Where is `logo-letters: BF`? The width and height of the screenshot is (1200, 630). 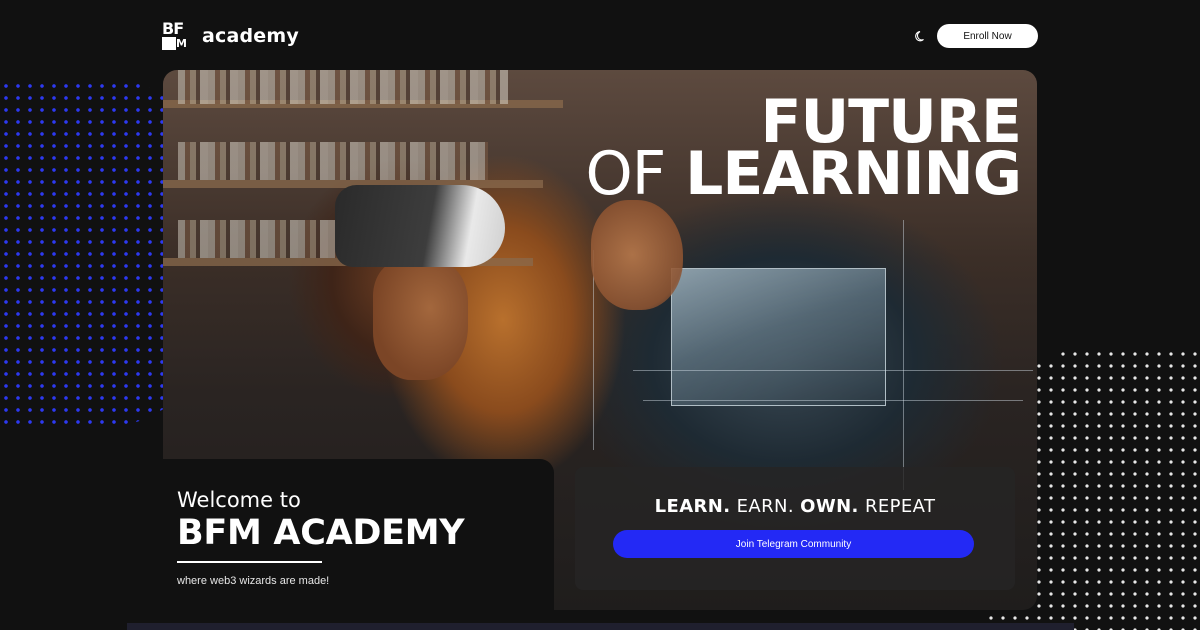 logo-letters: BF is located at coordinates (173, 28).